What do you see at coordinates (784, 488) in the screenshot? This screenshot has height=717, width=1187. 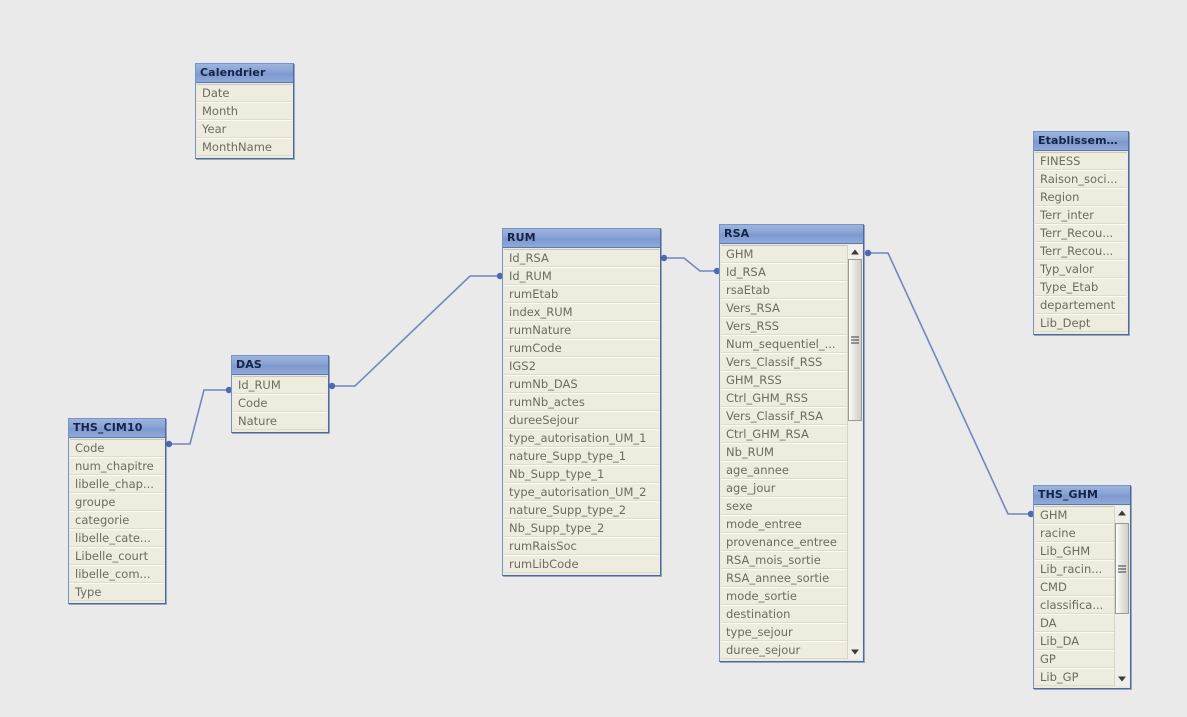 I see `field-row: age_jour` at bounding box center [784, 488].